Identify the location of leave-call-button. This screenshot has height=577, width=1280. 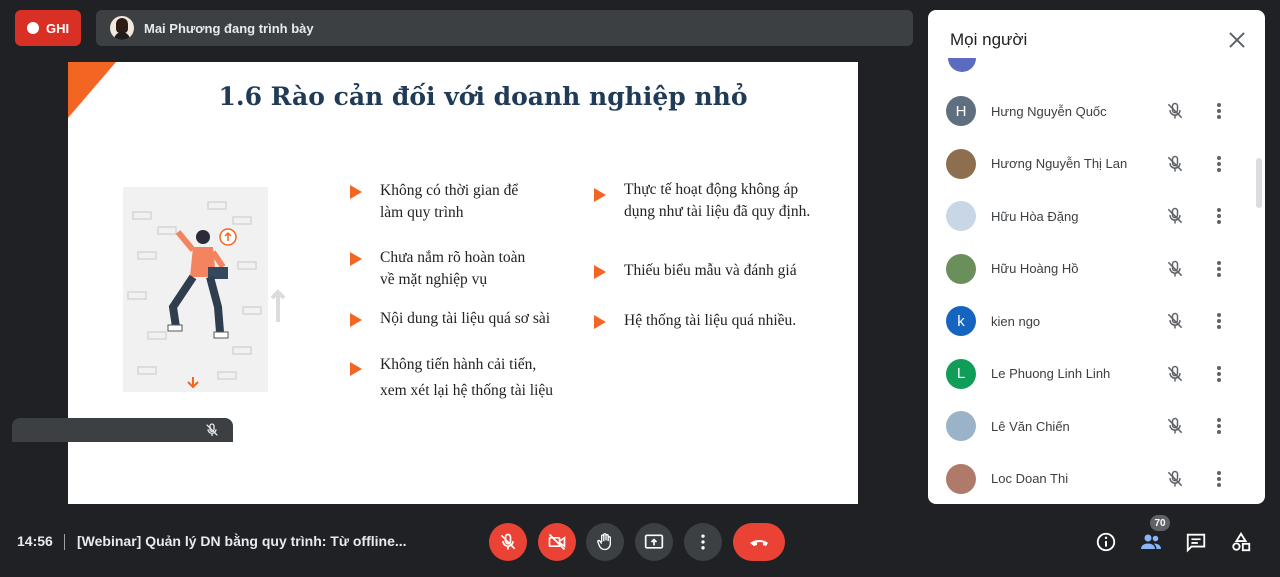
(759, 542).